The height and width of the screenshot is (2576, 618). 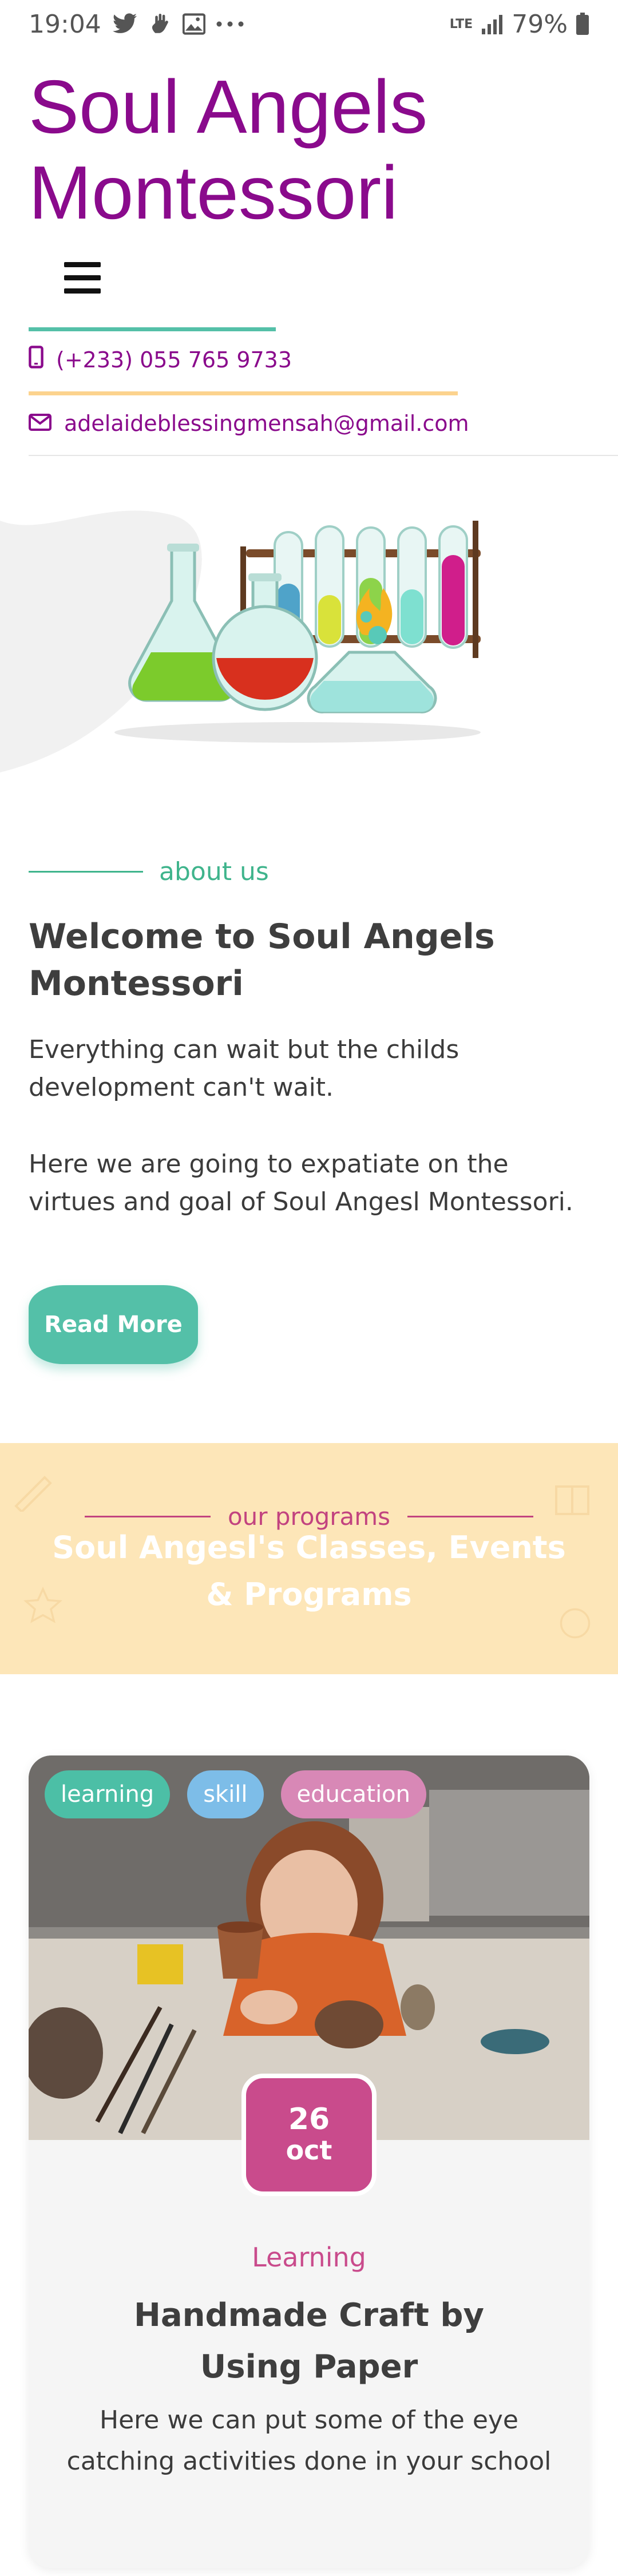 I want to click on eyebrow-rule, so click(x=86, y=872).